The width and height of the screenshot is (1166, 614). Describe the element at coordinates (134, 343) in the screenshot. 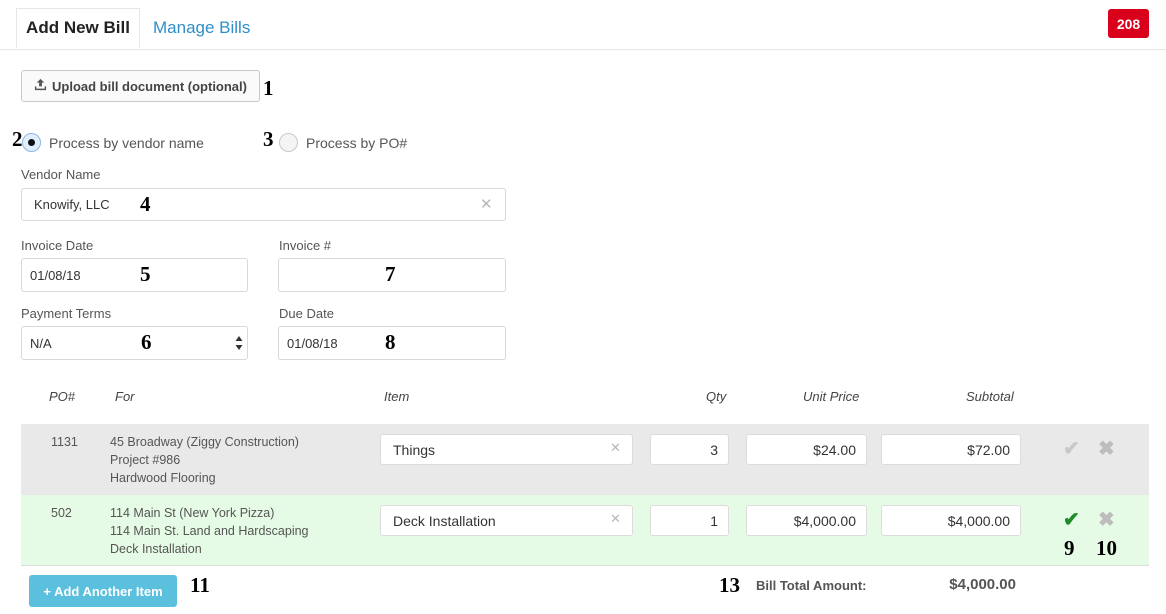

I see `payment-terms-select: N/A` at that location.